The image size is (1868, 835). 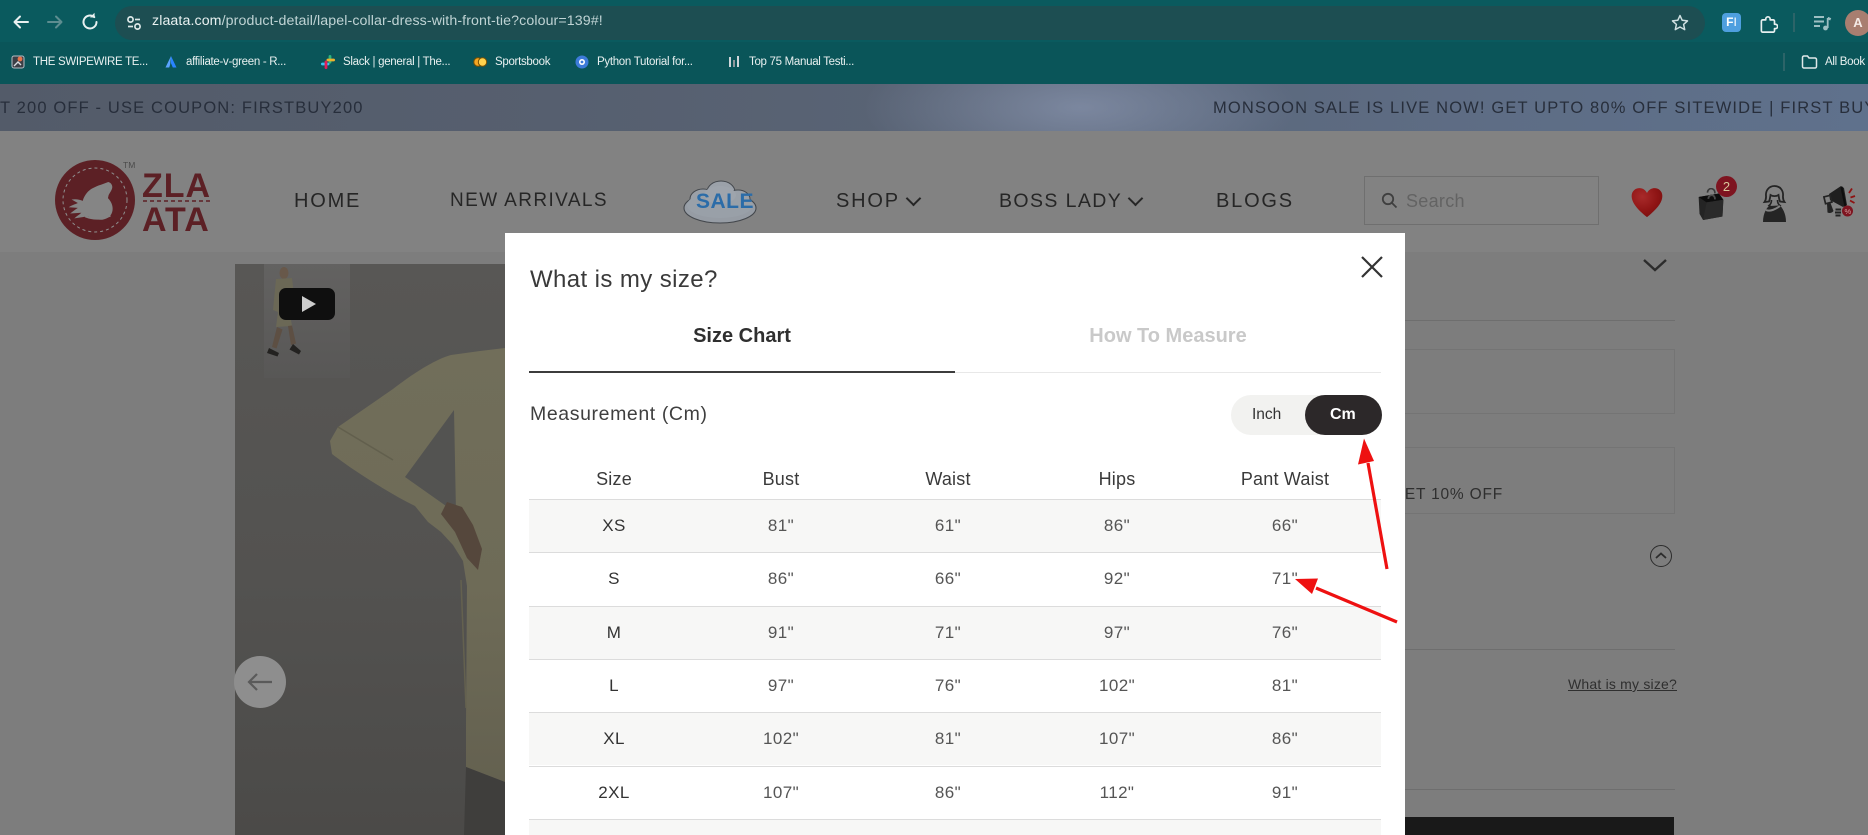 What do you see at coordinates (129, 165) in the screenshot?
I see `svg-text: TM` at bounding box center [129, 165].